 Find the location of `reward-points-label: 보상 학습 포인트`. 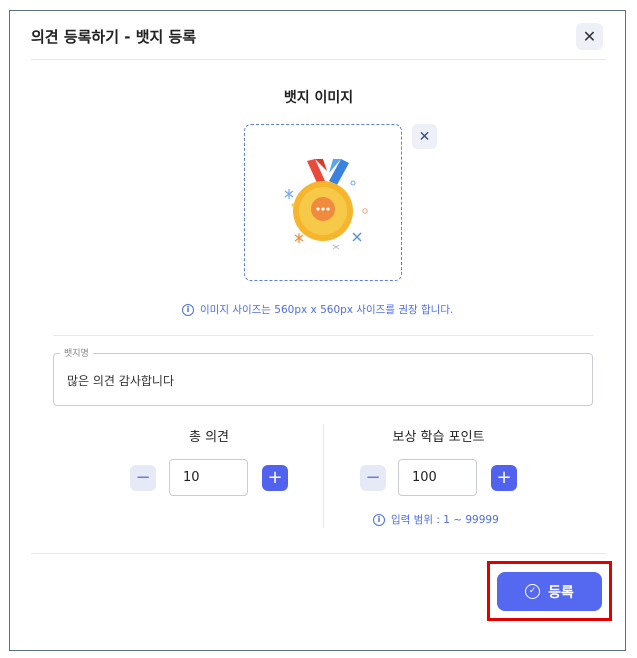

reward-points-label: 보상 학습 포인트 is located at coordinates (438, 437).